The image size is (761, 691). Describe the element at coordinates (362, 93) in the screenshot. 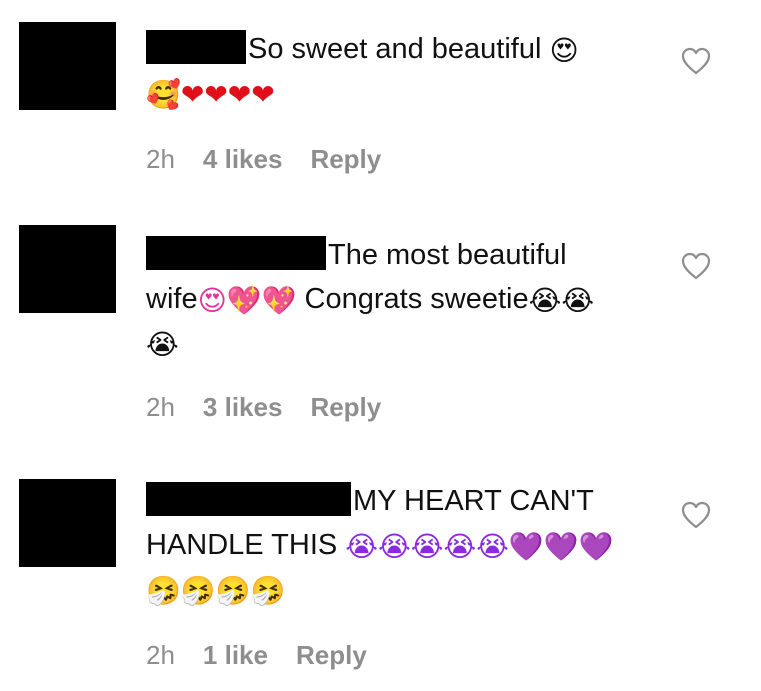

I see `comment-line-2: 🥰❤❤❤❤` at that location.